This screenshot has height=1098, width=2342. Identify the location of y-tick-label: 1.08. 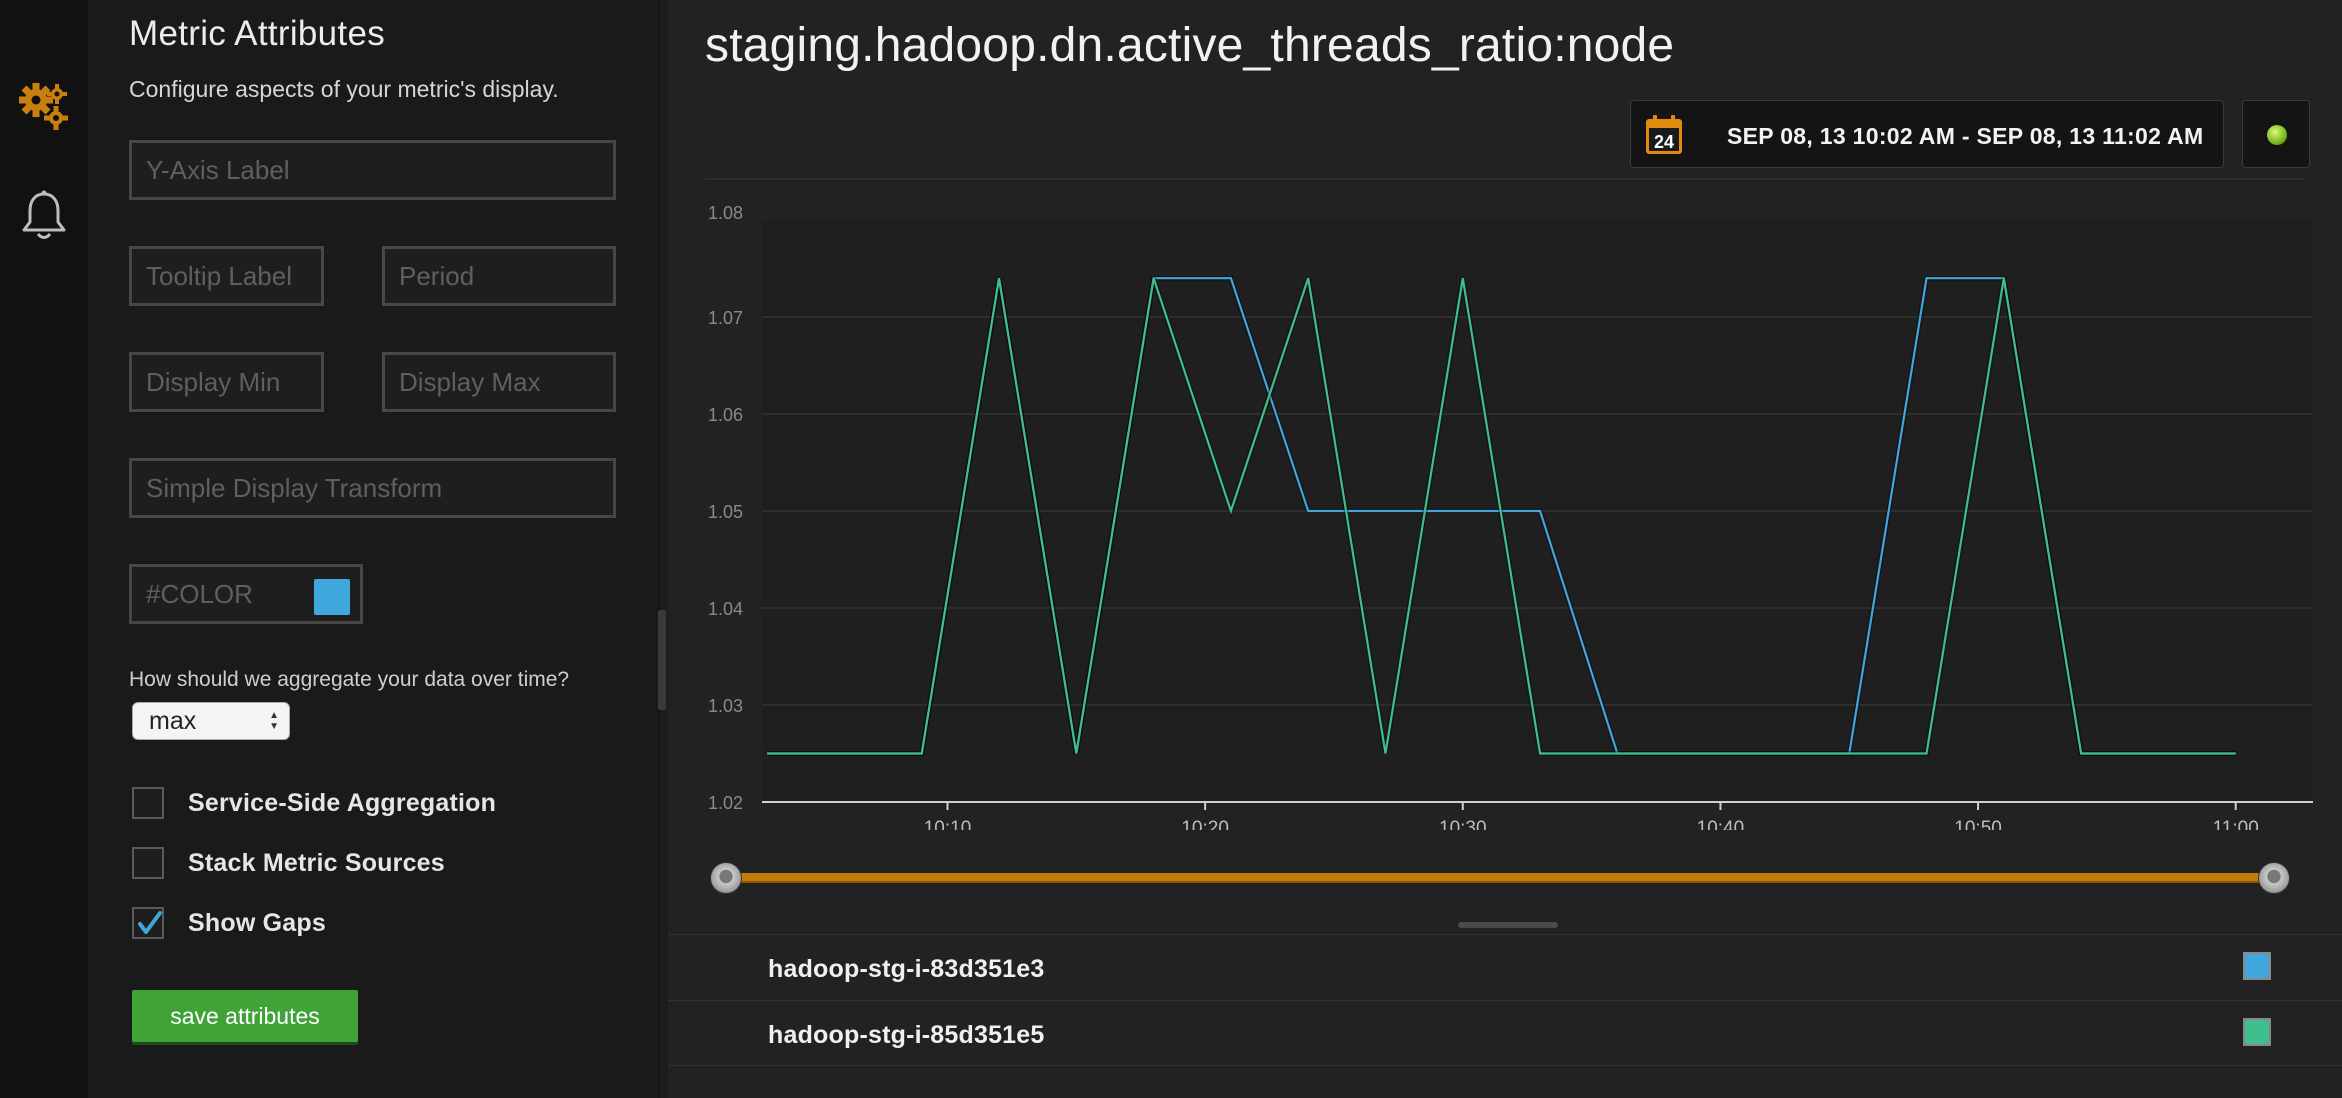
(725, 213).